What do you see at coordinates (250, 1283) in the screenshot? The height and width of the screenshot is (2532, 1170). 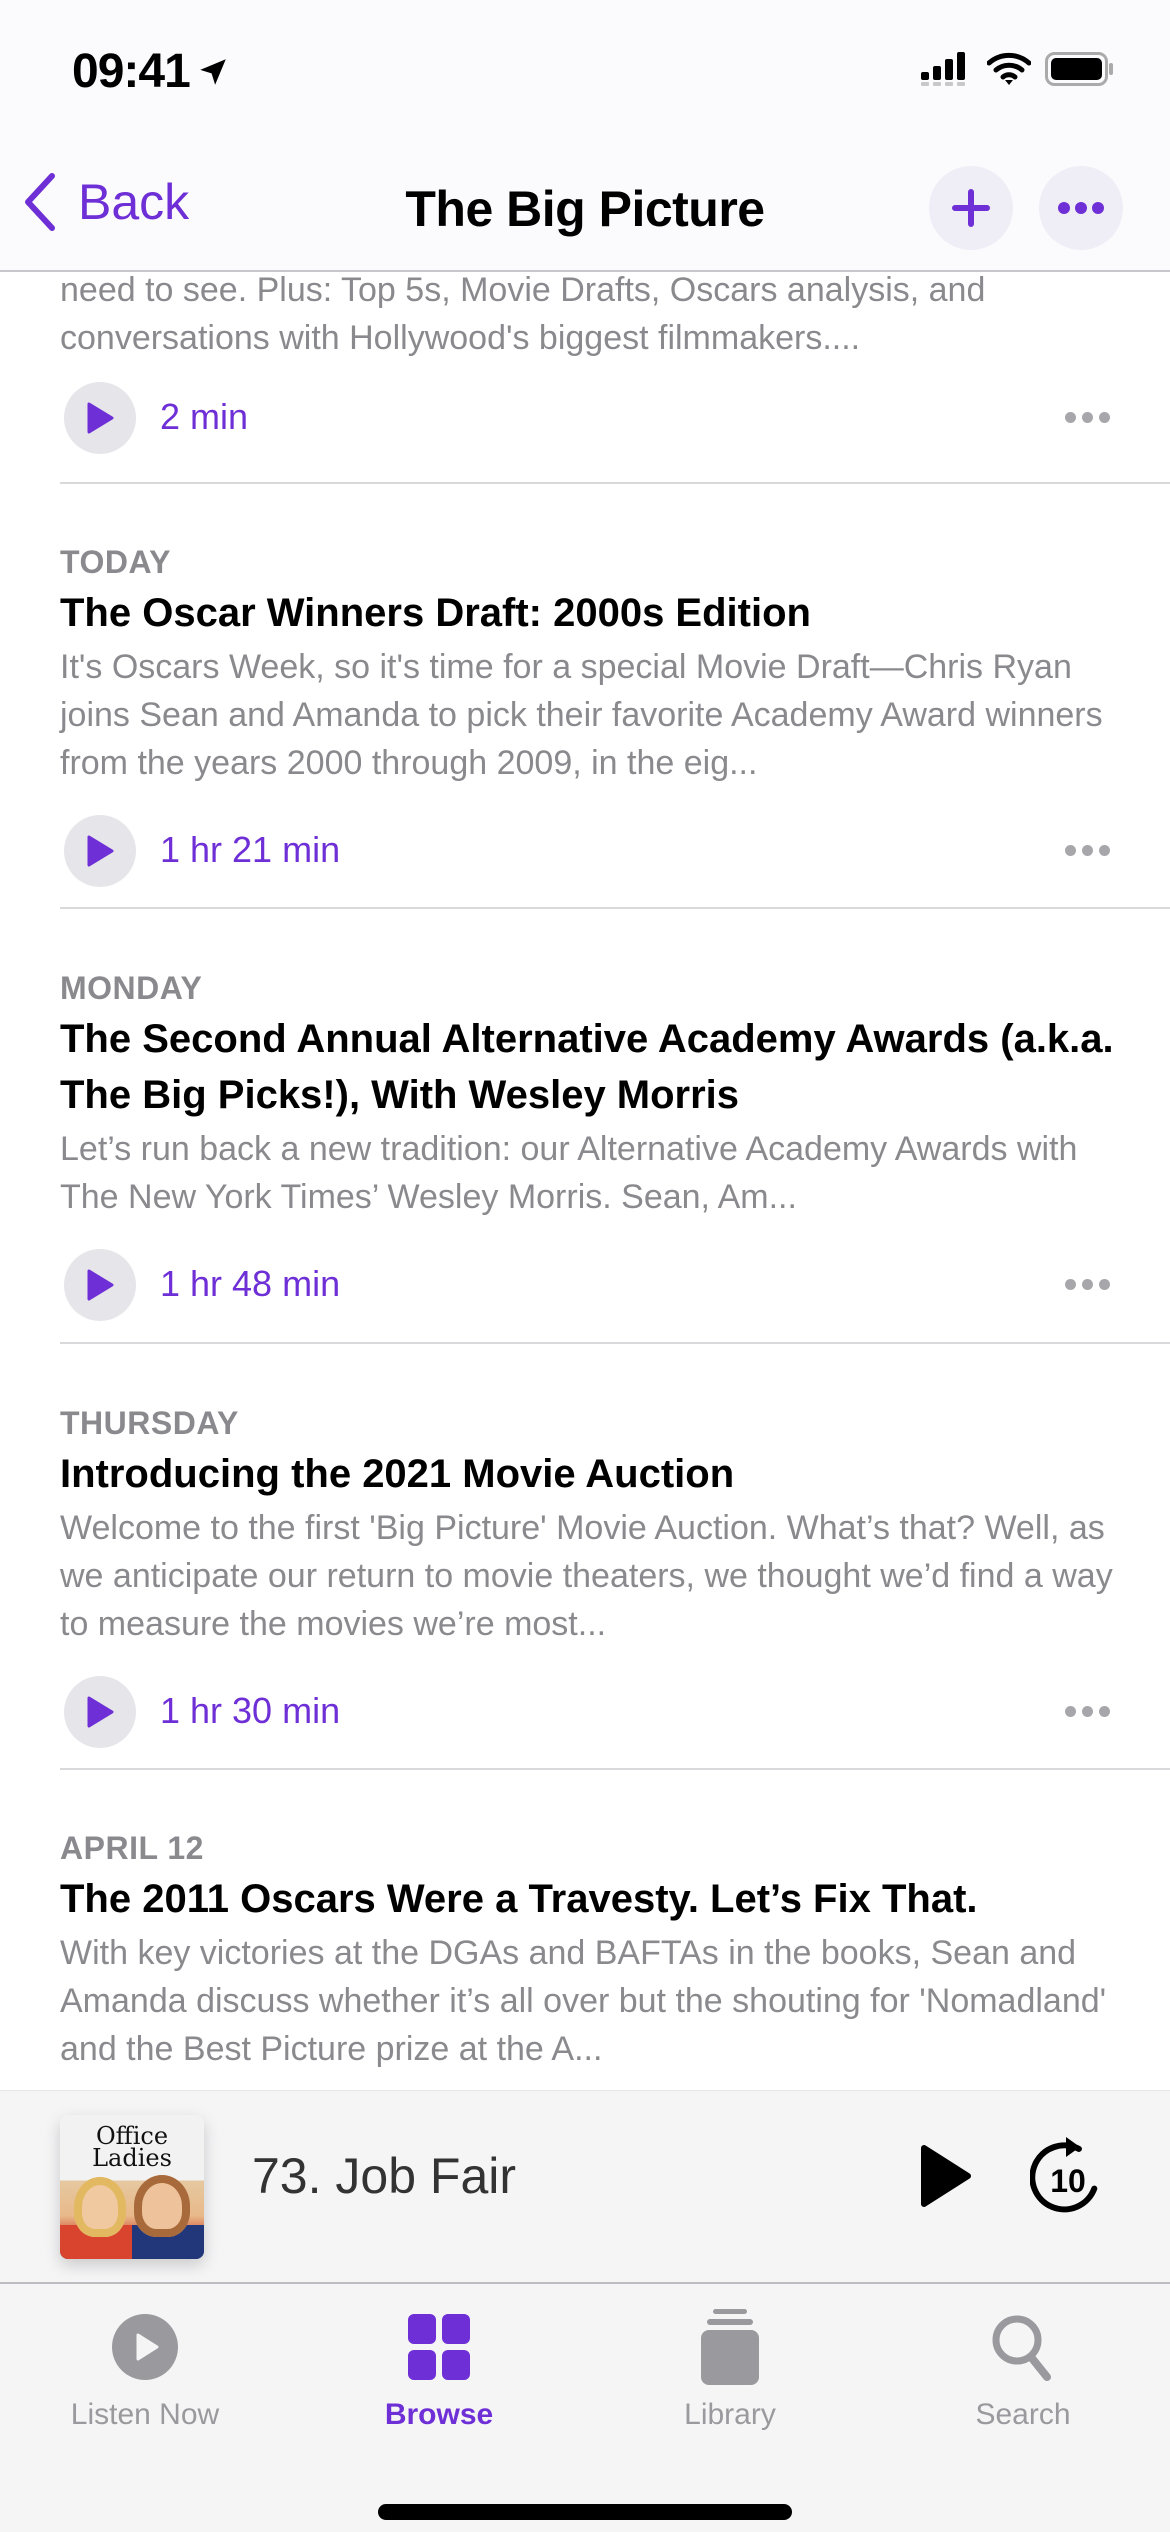 I see `episode-duration: 1 hr 48 min` at bounding box center [250, 1283].